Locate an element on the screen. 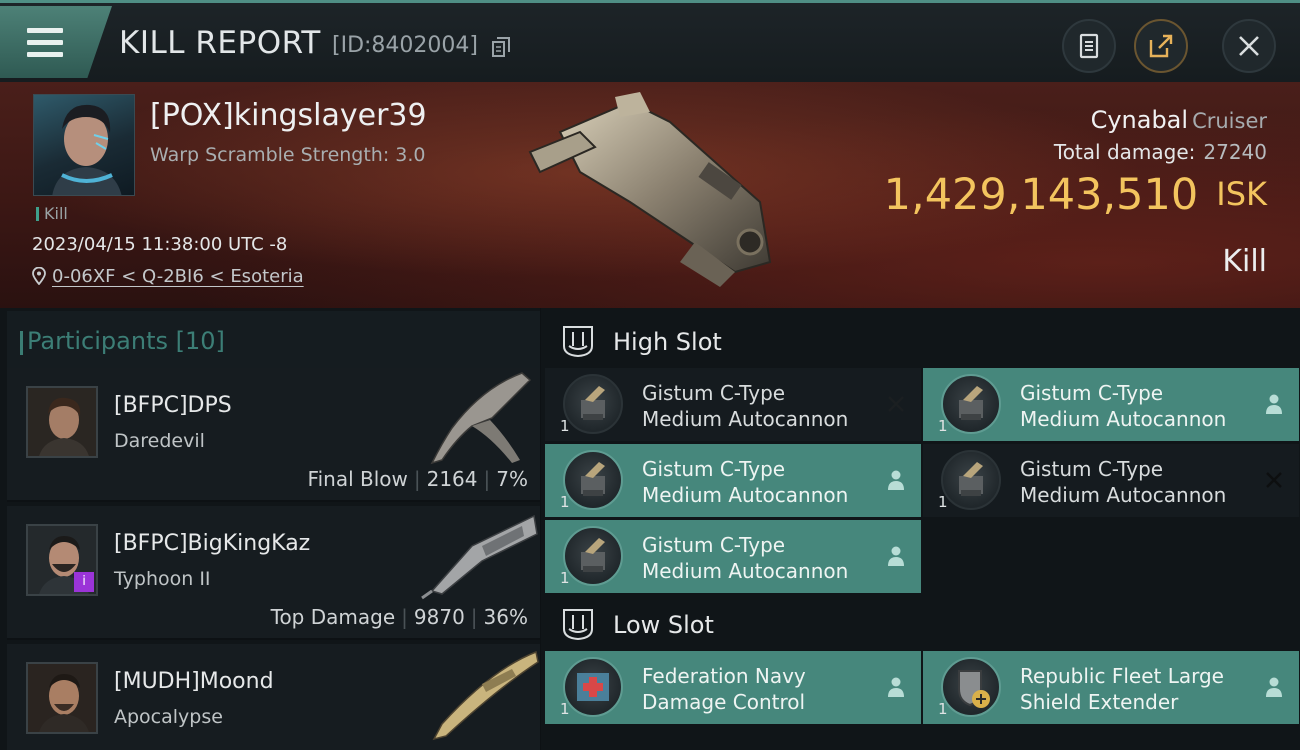 This screenshot has height=750, width=1300. share-icon is located at coordinates (1161, 46).